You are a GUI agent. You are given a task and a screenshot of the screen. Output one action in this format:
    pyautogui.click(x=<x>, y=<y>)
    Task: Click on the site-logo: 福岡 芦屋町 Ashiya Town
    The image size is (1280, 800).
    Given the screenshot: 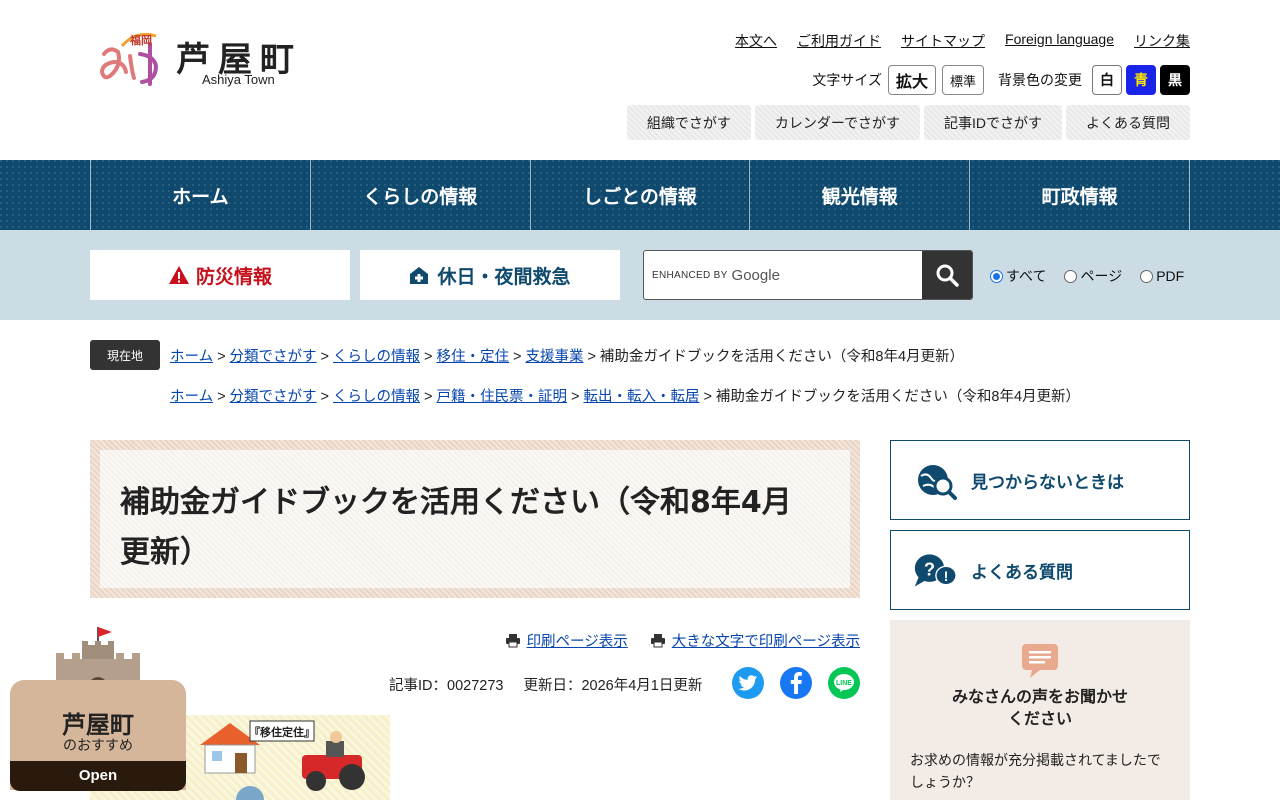 What is the action you would take?
    pyautogui.click(x=211, y=58)
    